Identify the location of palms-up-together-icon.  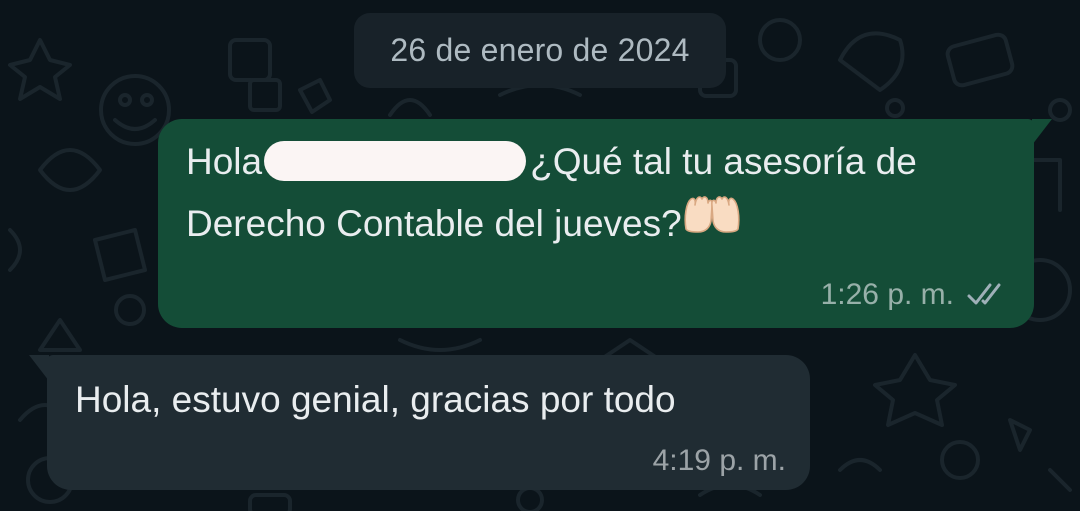
(712, 222).